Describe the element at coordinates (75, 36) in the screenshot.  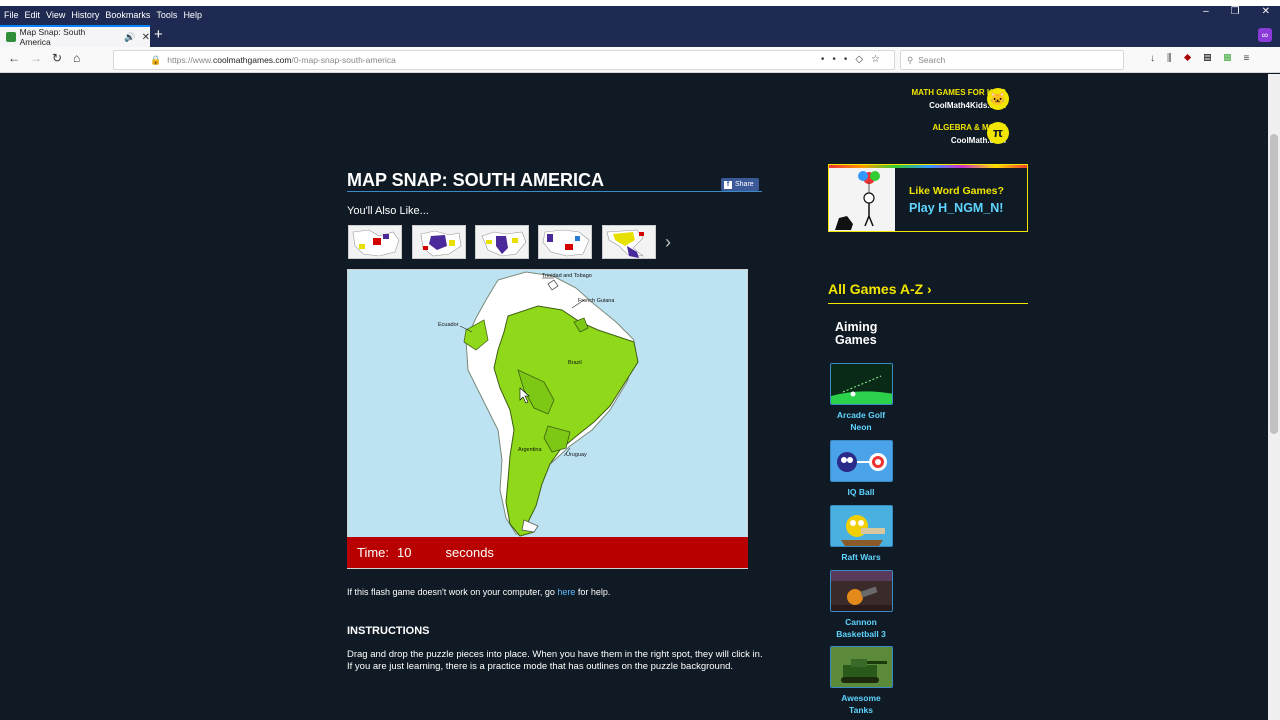
I see `tab-map-snap: Map Snap: South America 🔊 ✕` at that location.